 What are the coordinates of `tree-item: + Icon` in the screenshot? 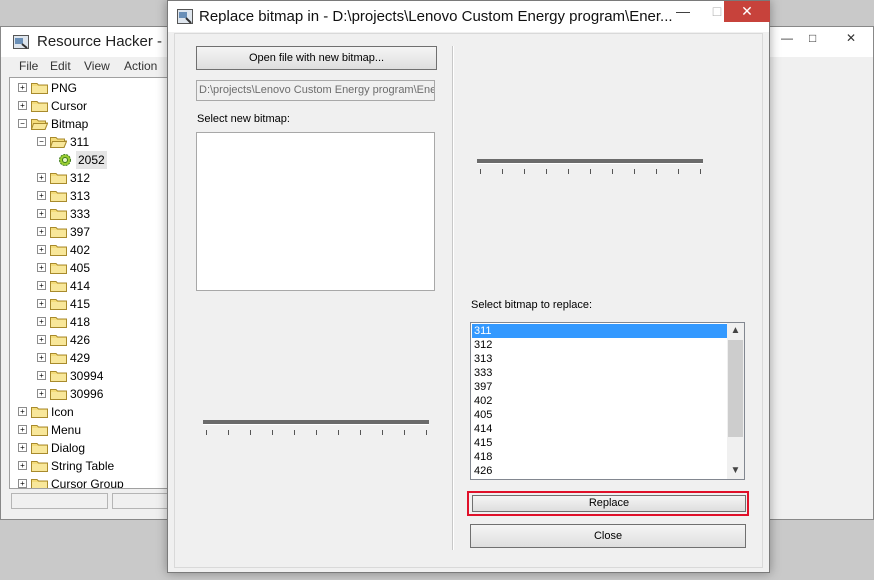 It's located at (89, 412).